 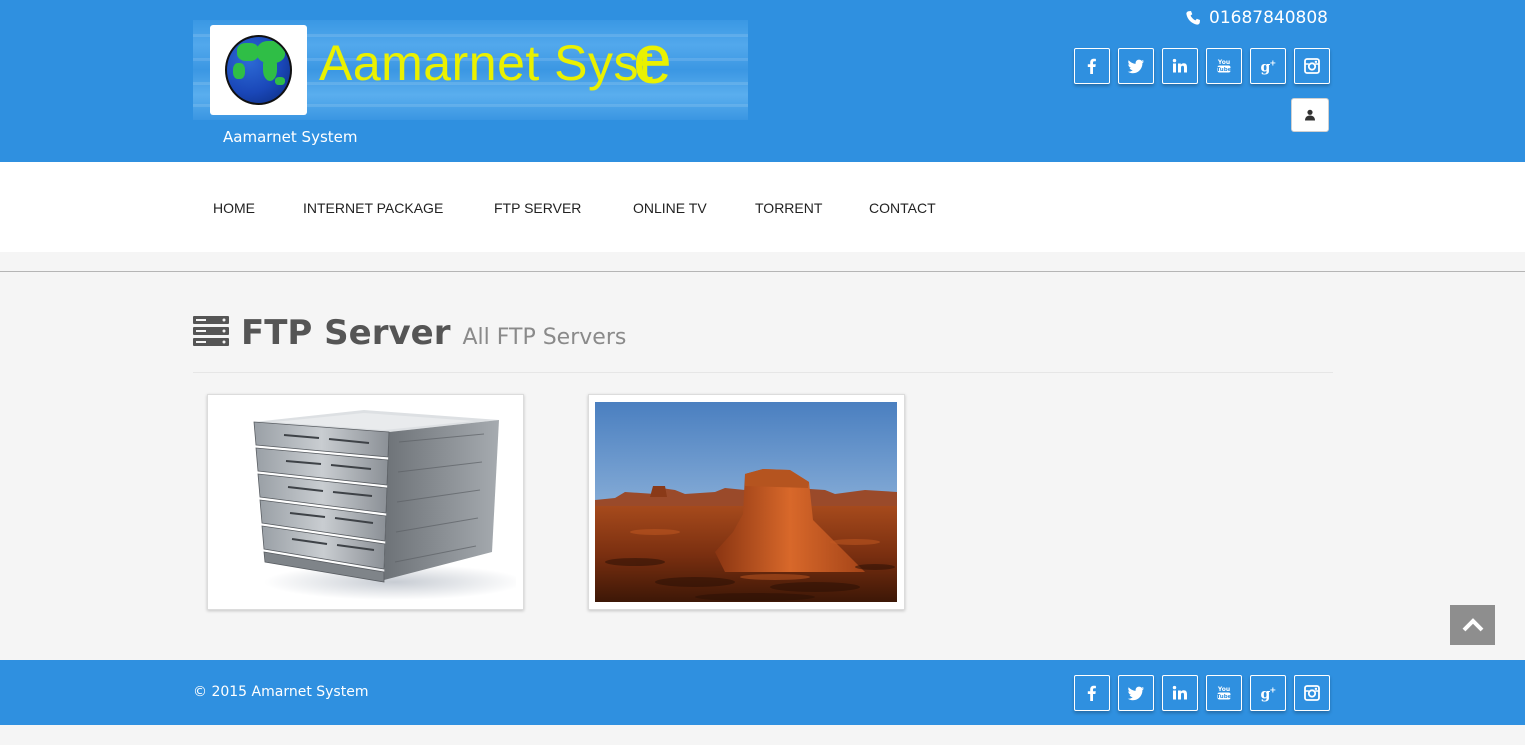 What do you see at coordinates (1193, 18) in the screenshot?
I see `phone-icon` at bounding box center [1193, 18].